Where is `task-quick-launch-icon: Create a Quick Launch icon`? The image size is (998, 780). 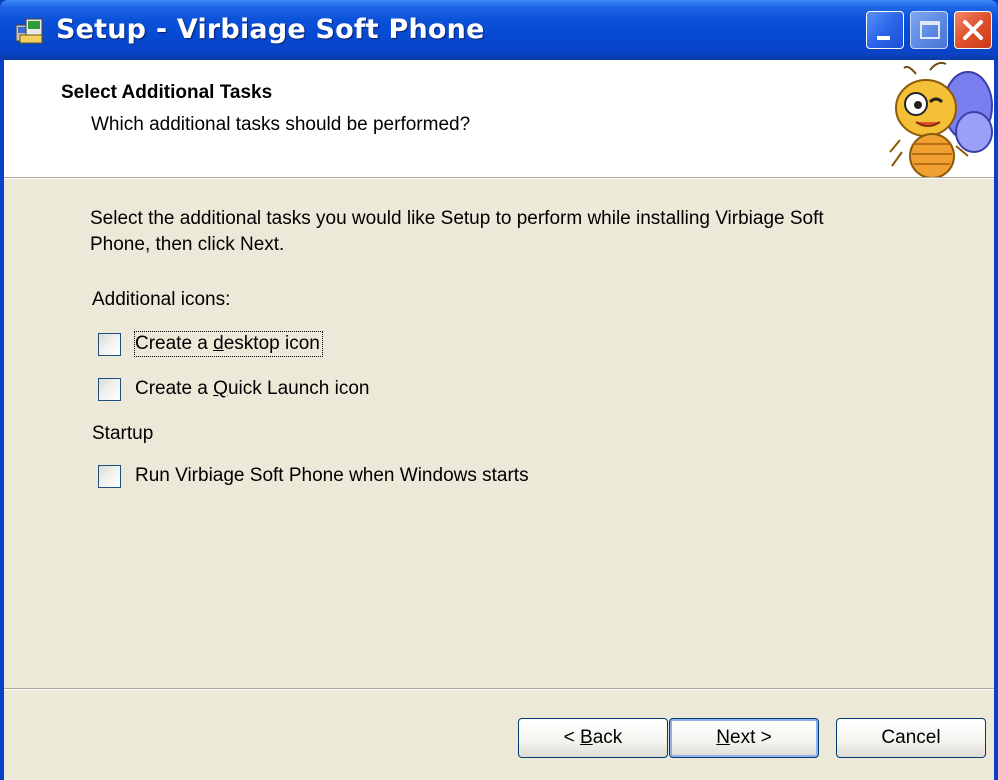
task-quick-launch-icon: Create a Quick Launch icon is located at coordinates (258, 390).